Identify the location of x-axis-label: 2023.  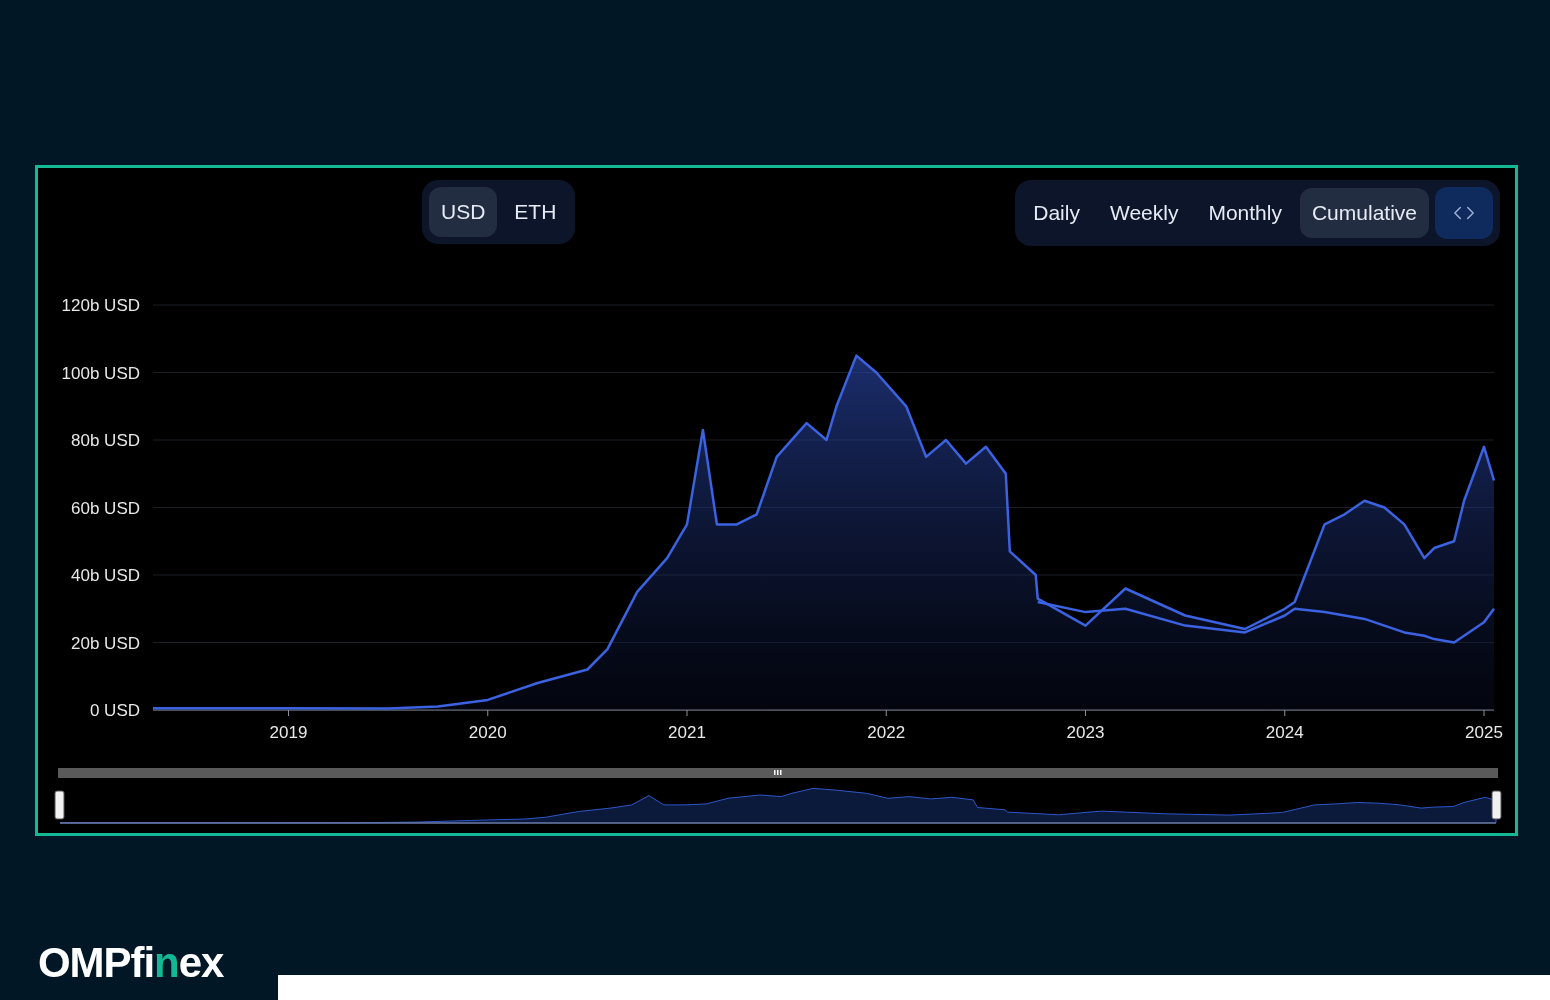
(1085, 732).